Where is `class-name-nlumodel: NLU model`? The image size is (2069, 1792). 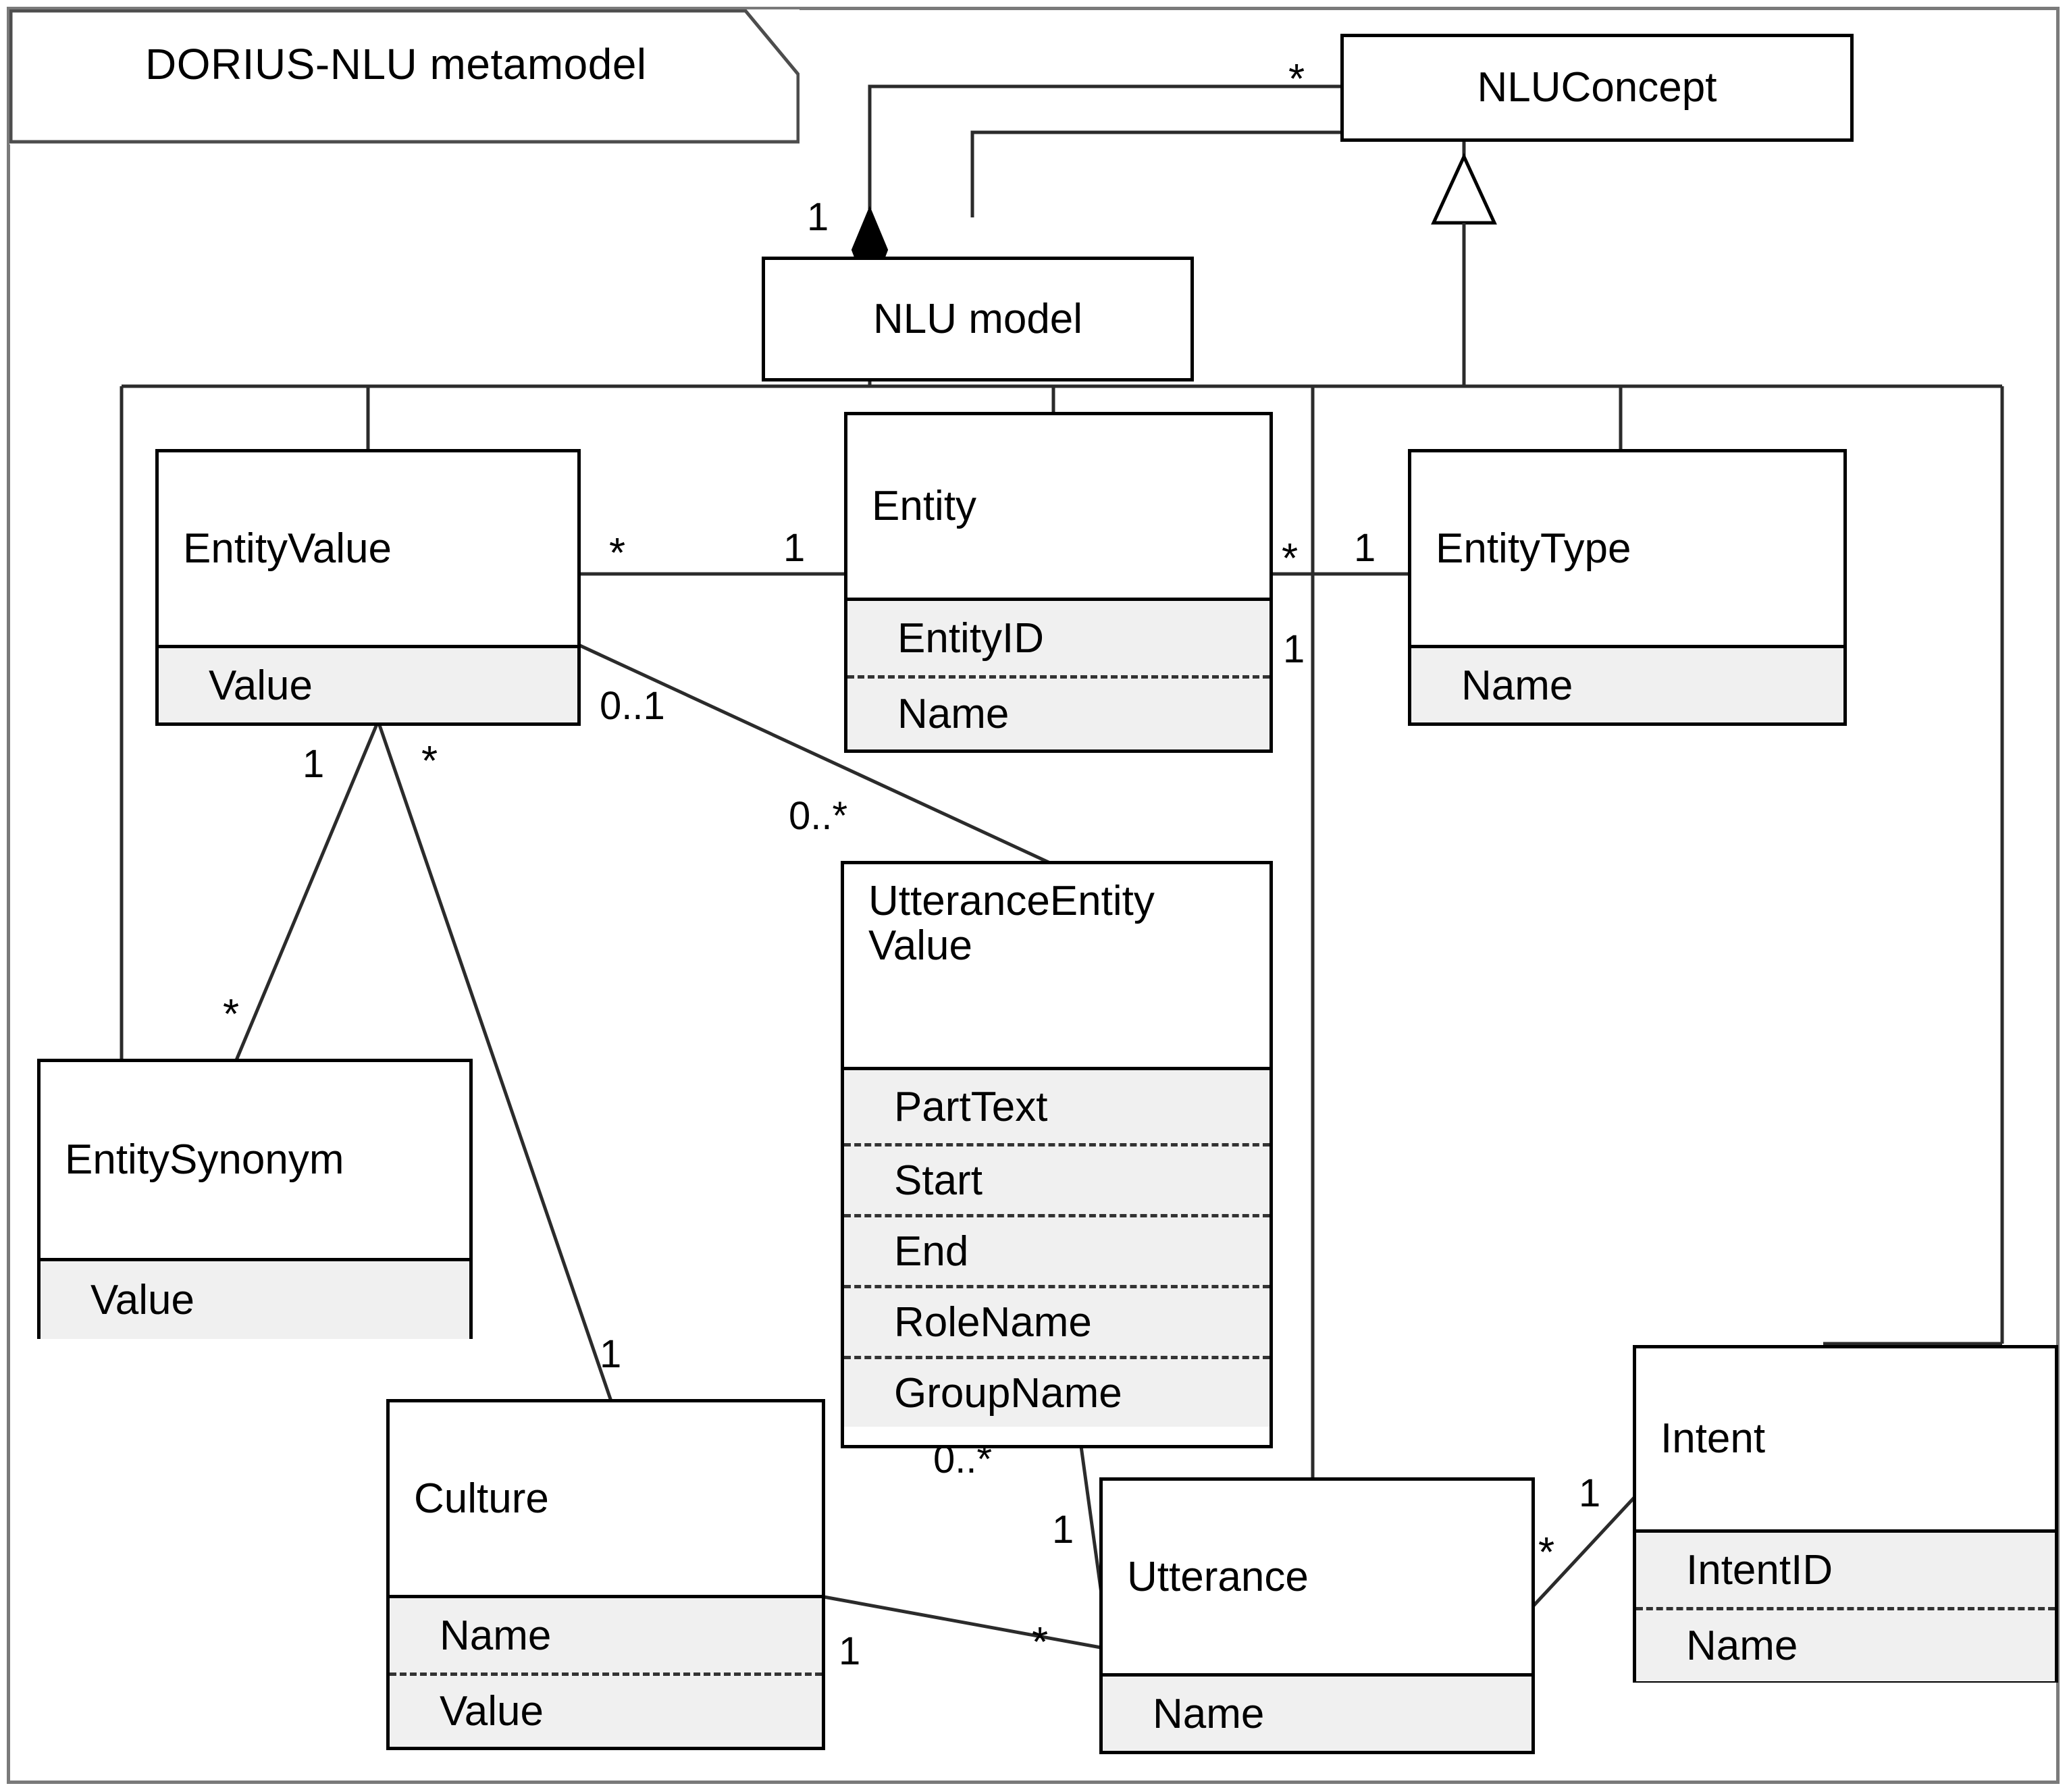
class-name-nlumodel: NLU model is located at coordinates (977, 318).